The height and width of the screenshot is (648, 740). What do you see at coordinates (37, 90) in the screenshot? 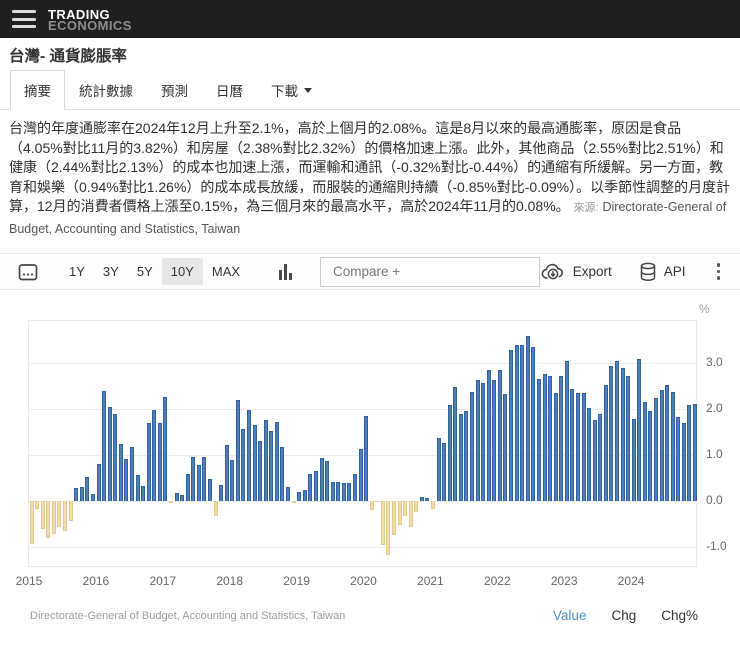
I see `tab-摘要: 摘要` at bounding box center [37, 90].